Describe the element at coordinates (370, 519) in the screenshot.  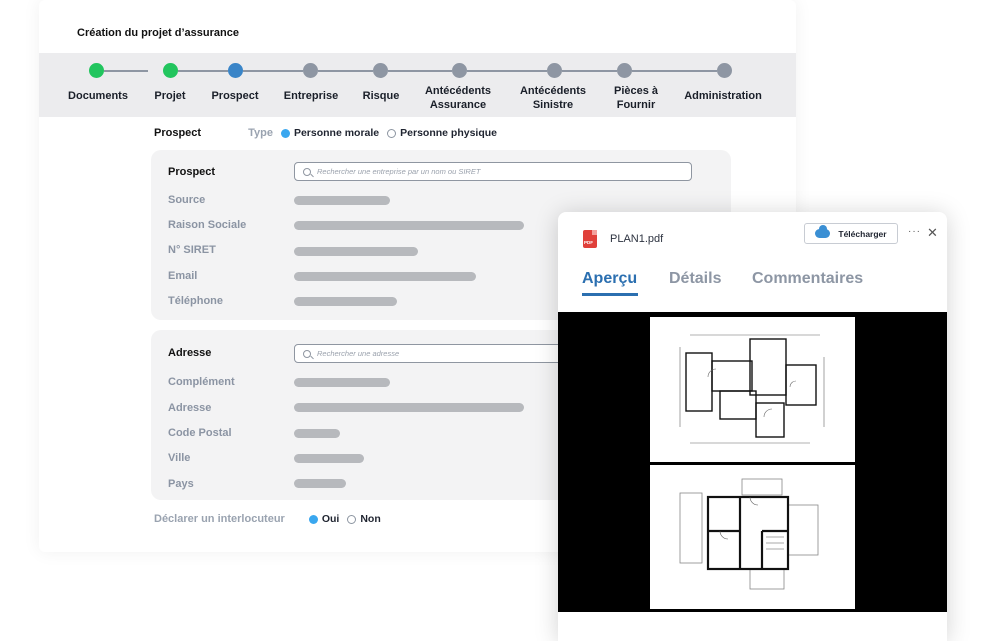
I see `radio-label: Non` at that location.